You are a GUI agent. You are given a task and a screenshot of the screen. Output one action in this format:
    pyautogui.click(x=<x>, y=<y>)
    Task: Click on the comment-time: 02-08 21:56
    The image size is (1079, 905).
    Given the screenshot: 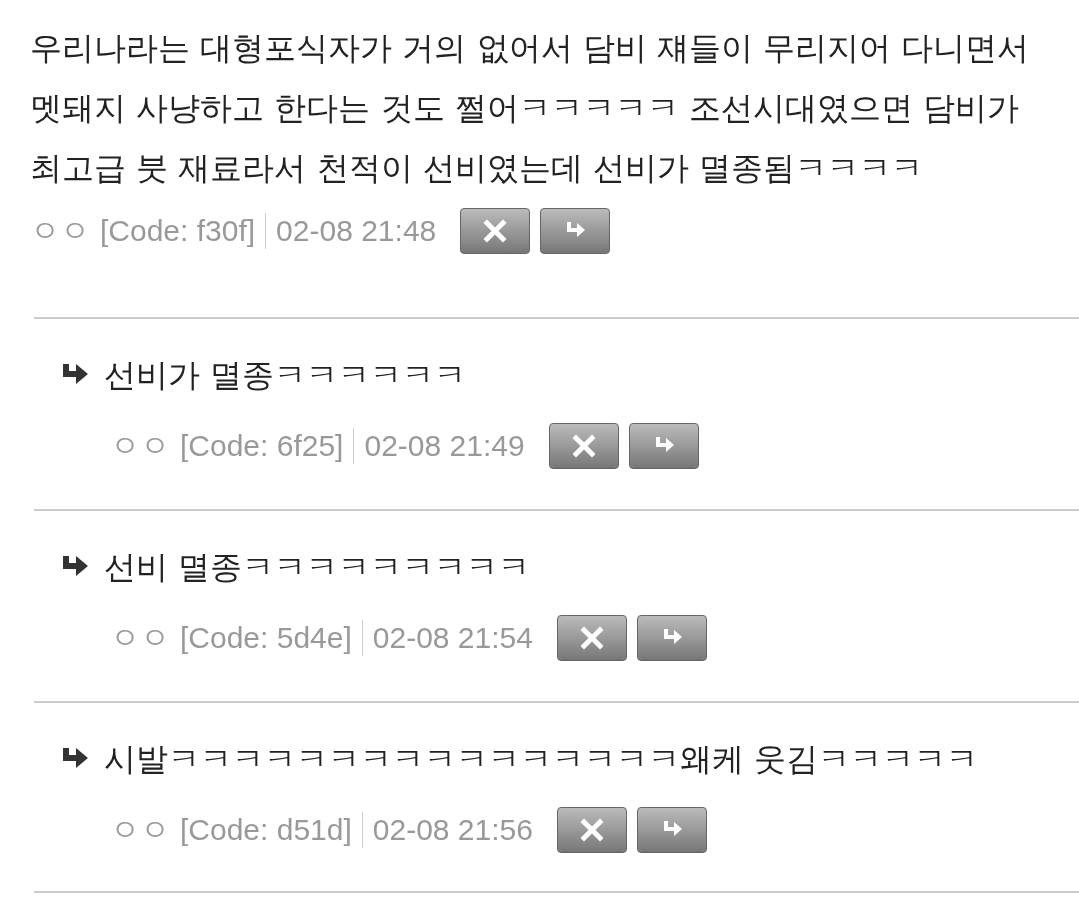 What is the action you would take?
    pyautogui.click(x=452, y=830)
    